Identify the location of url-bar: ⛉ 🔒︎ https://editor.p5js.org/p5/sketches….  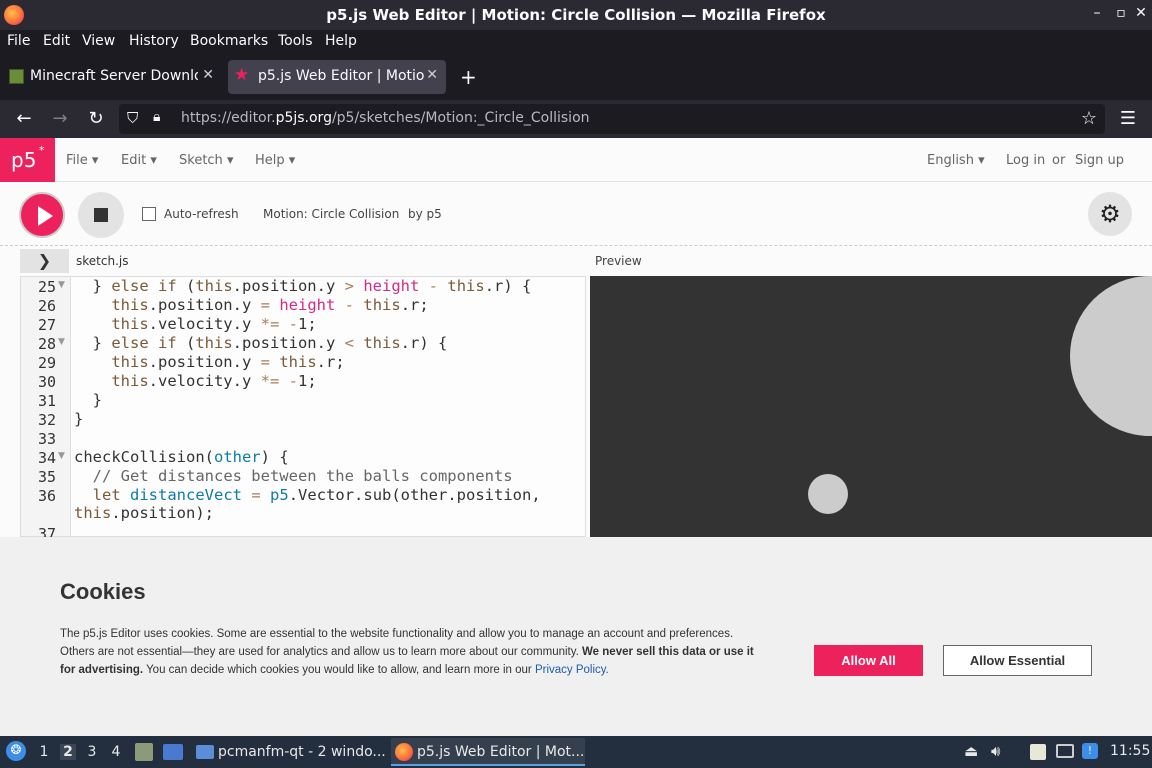
(612, 119).